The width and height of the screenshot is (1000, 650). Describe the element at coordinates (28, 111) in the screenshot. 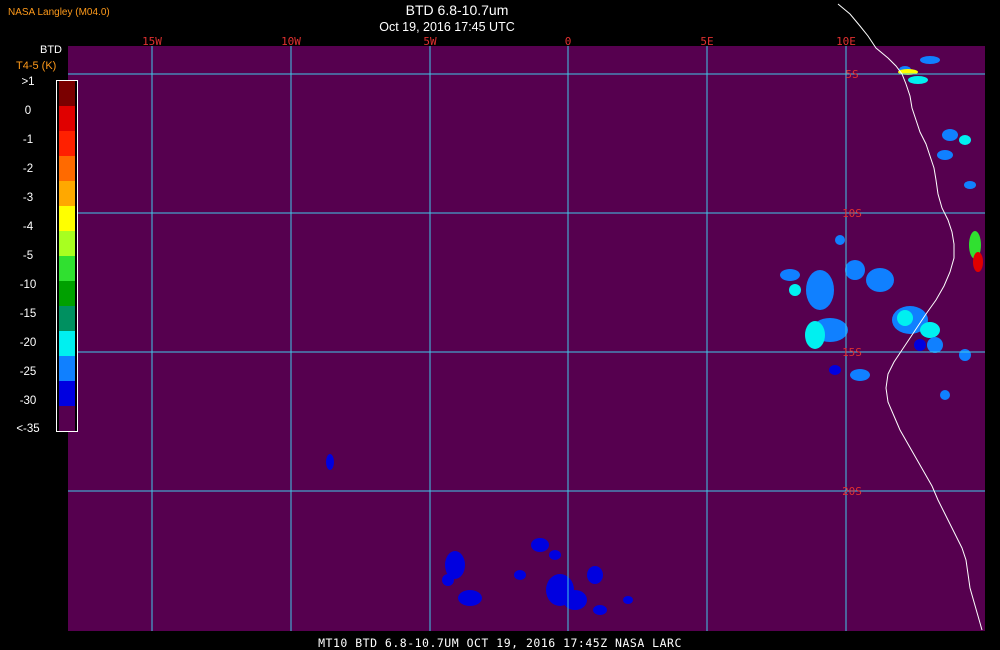

I see `colorbar-label: 0` at that location.